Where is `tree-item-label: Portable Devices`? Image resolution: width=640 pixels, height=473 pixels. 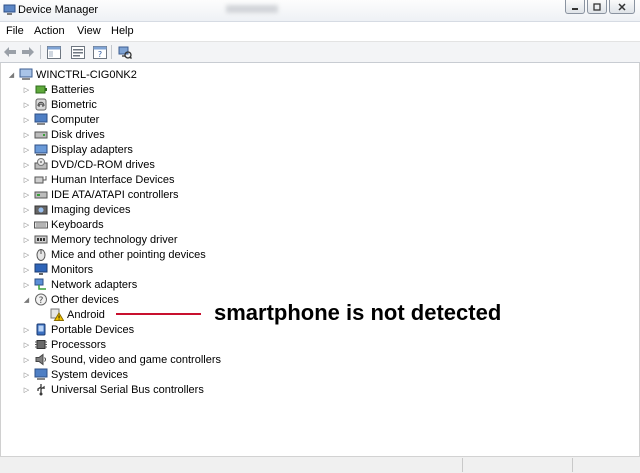 tree-item-label: Portable Devices is located at coordinates (93, 329).